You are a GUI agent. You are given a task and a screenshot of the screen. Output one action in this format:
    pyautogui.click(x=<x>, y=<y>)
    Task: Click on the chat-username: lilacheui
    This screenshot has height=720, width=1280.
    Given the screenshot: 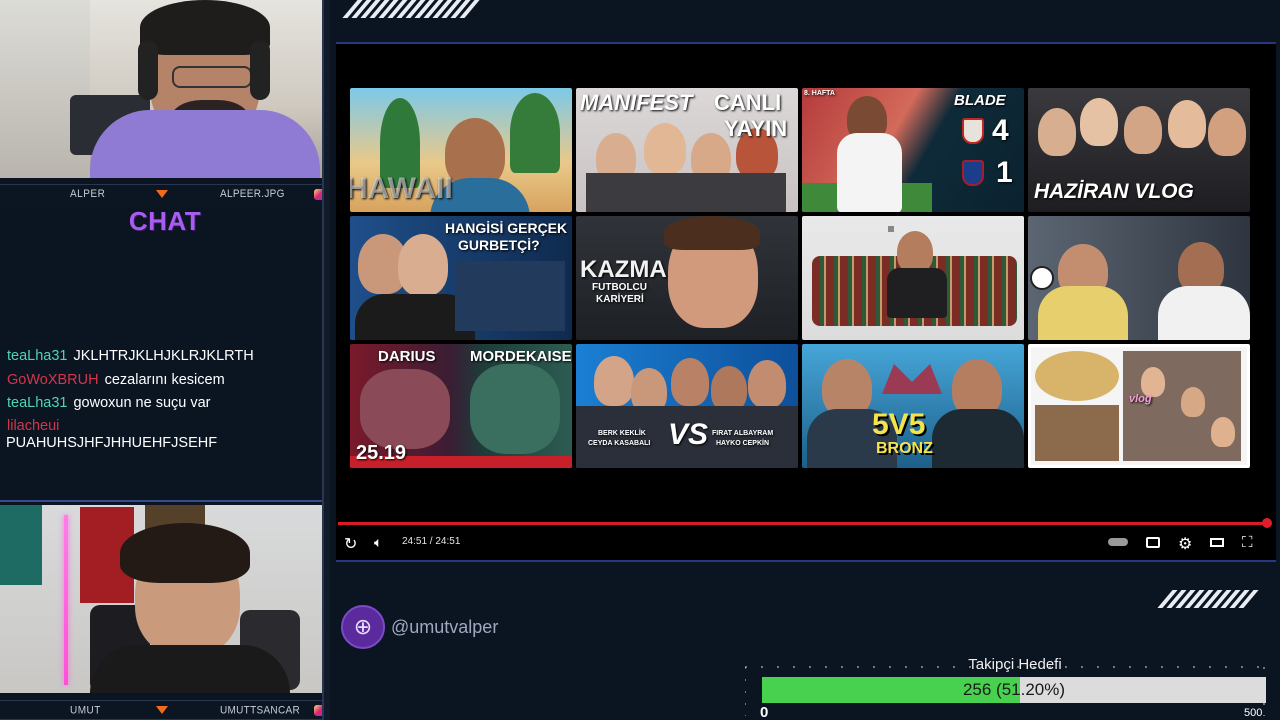 What is the action you would take?
    pyautogui.click(x=33, y=426)
    